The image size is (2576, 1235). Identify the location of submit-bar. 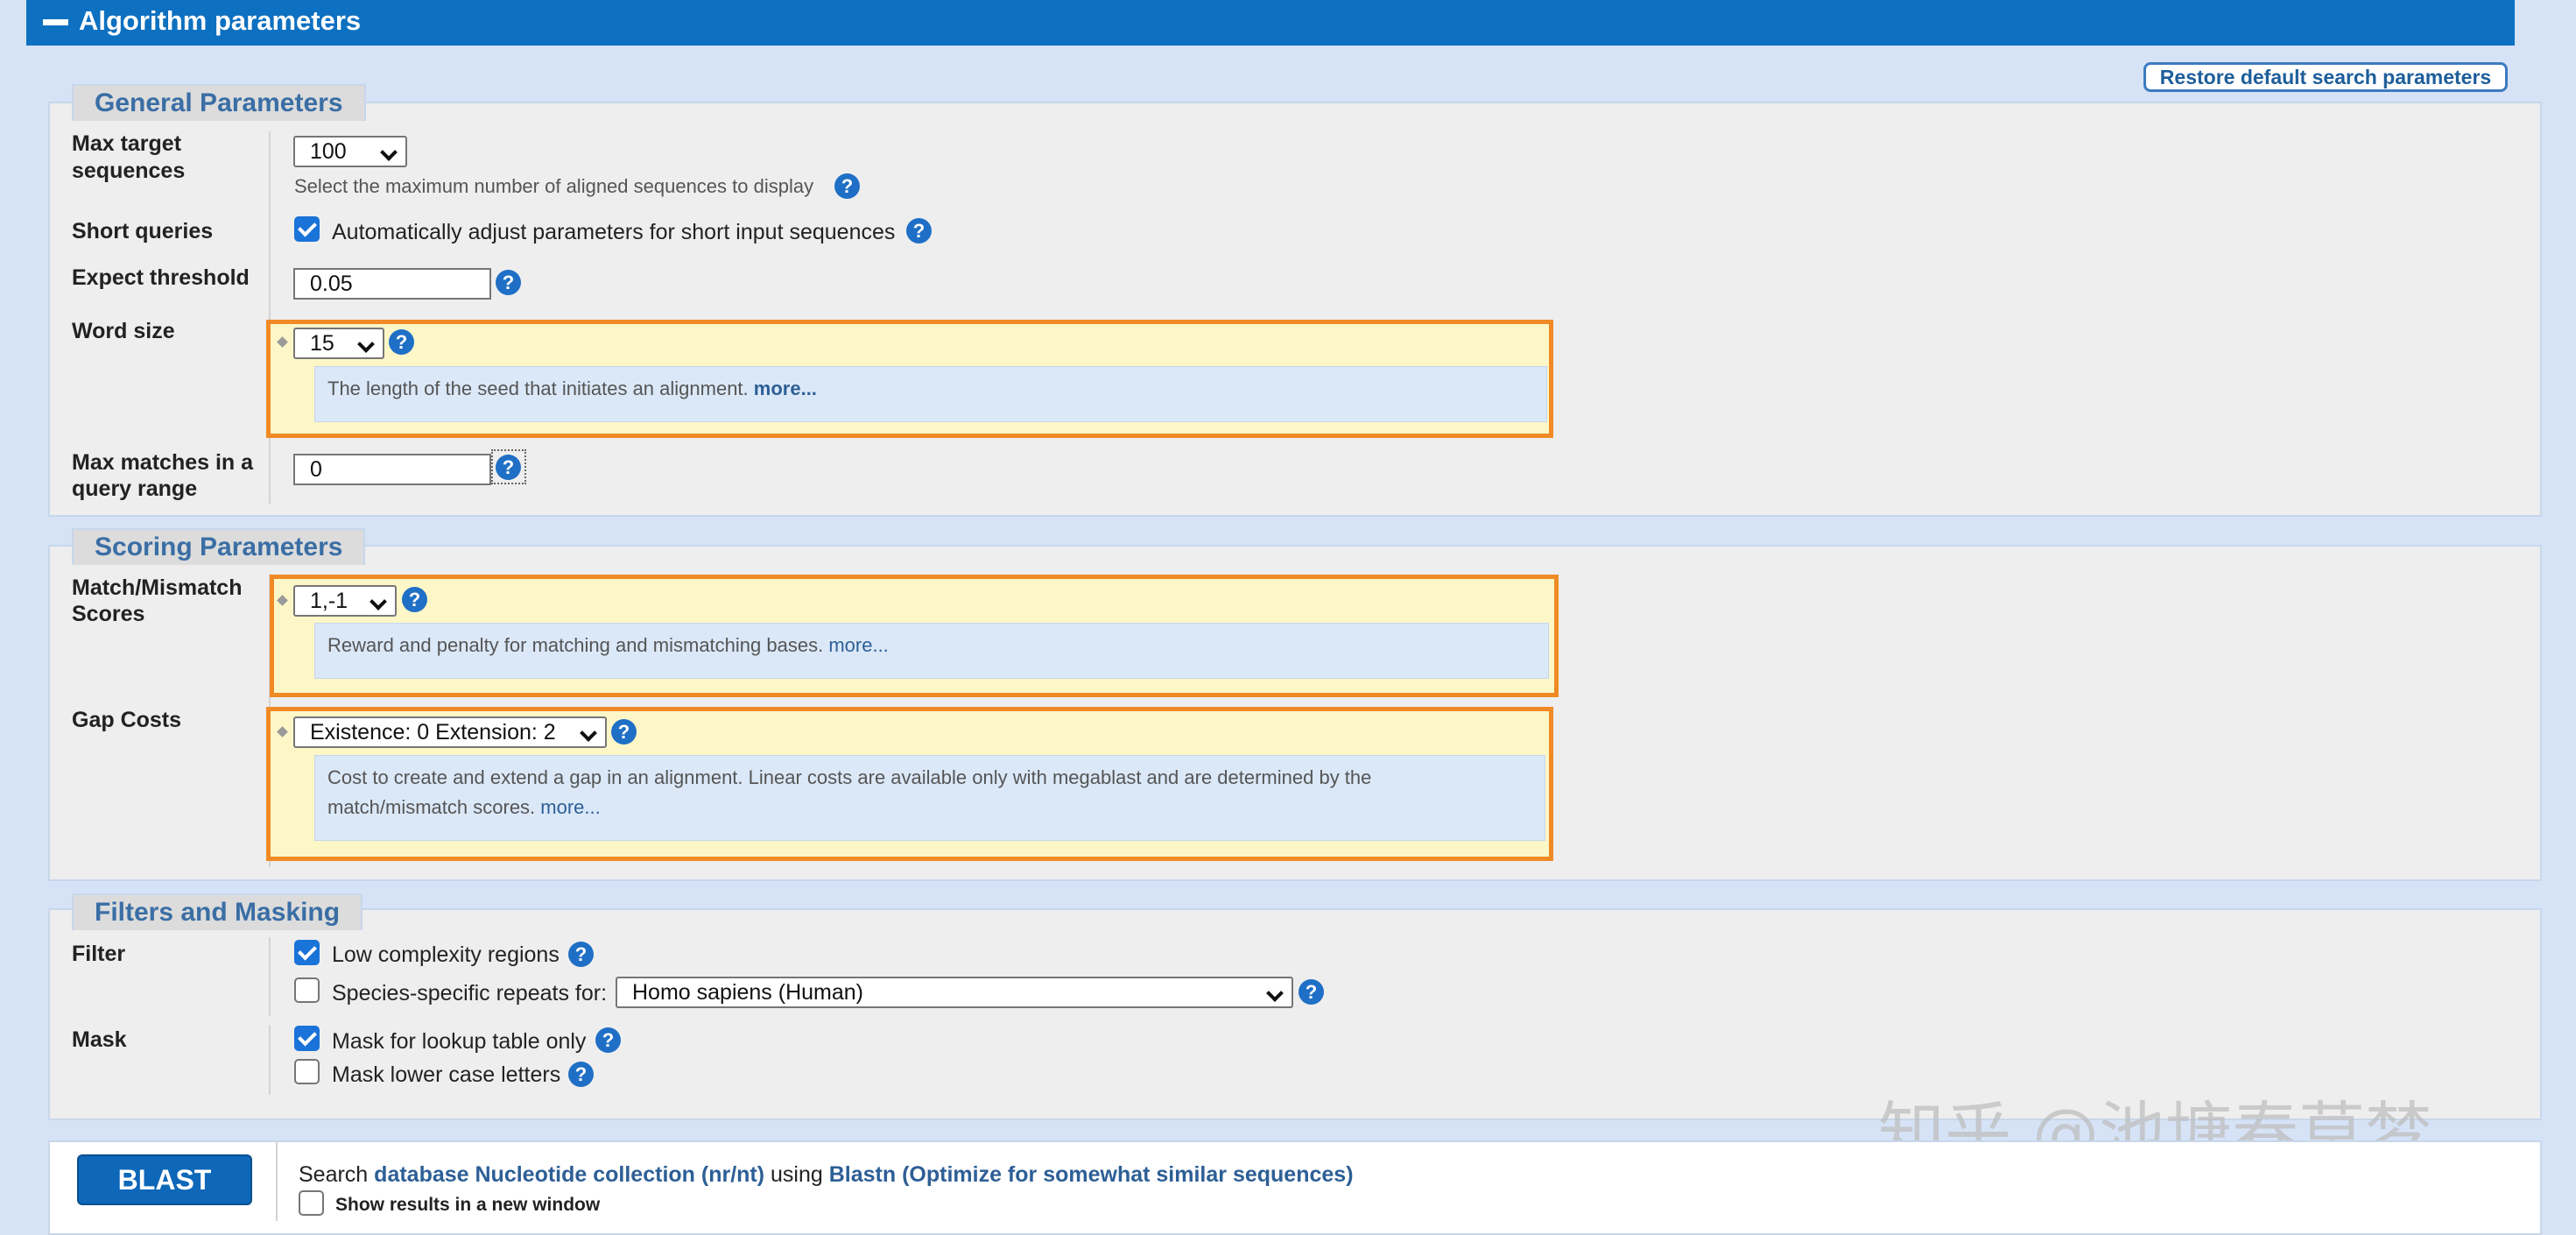
(1295, 1187).